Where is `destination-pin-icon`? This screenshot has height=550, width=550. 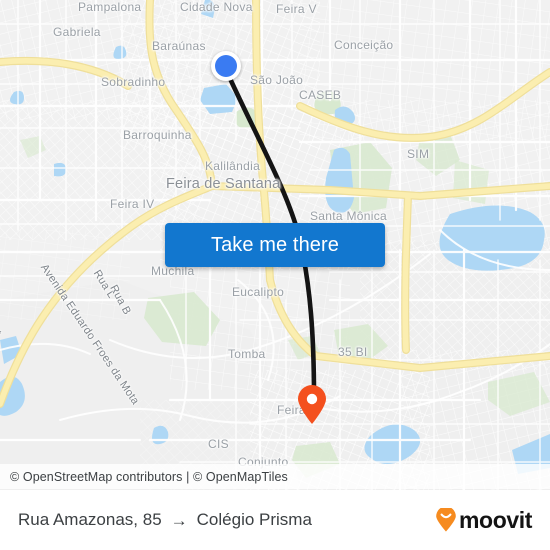 destination-pin-icon is located at coordinates (312, 404).